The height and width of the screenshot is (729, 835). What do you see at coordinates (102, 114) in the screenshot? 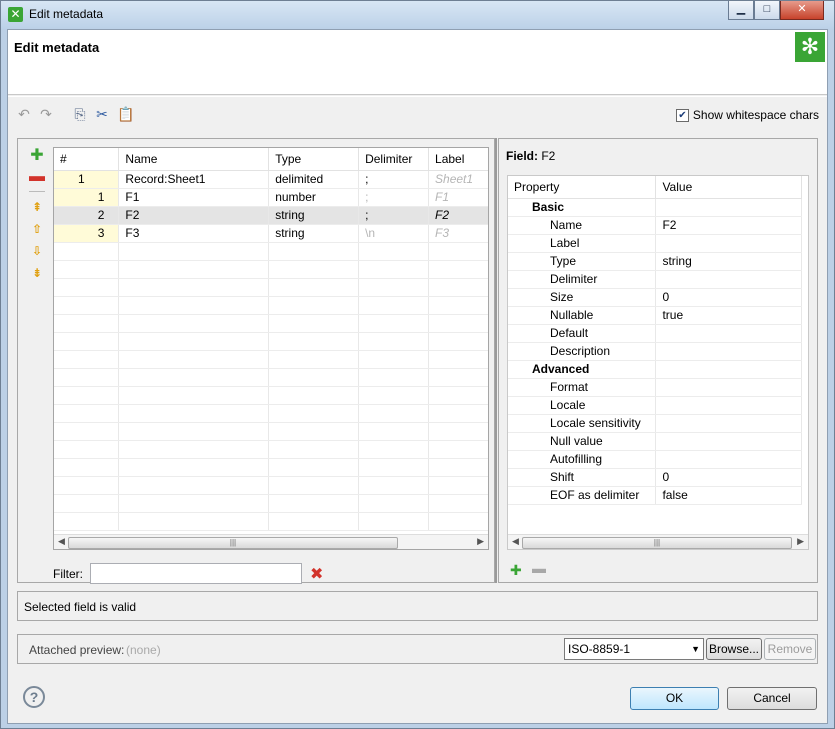
I see `cut-icon: ✂` at bounding box center [102, 114].